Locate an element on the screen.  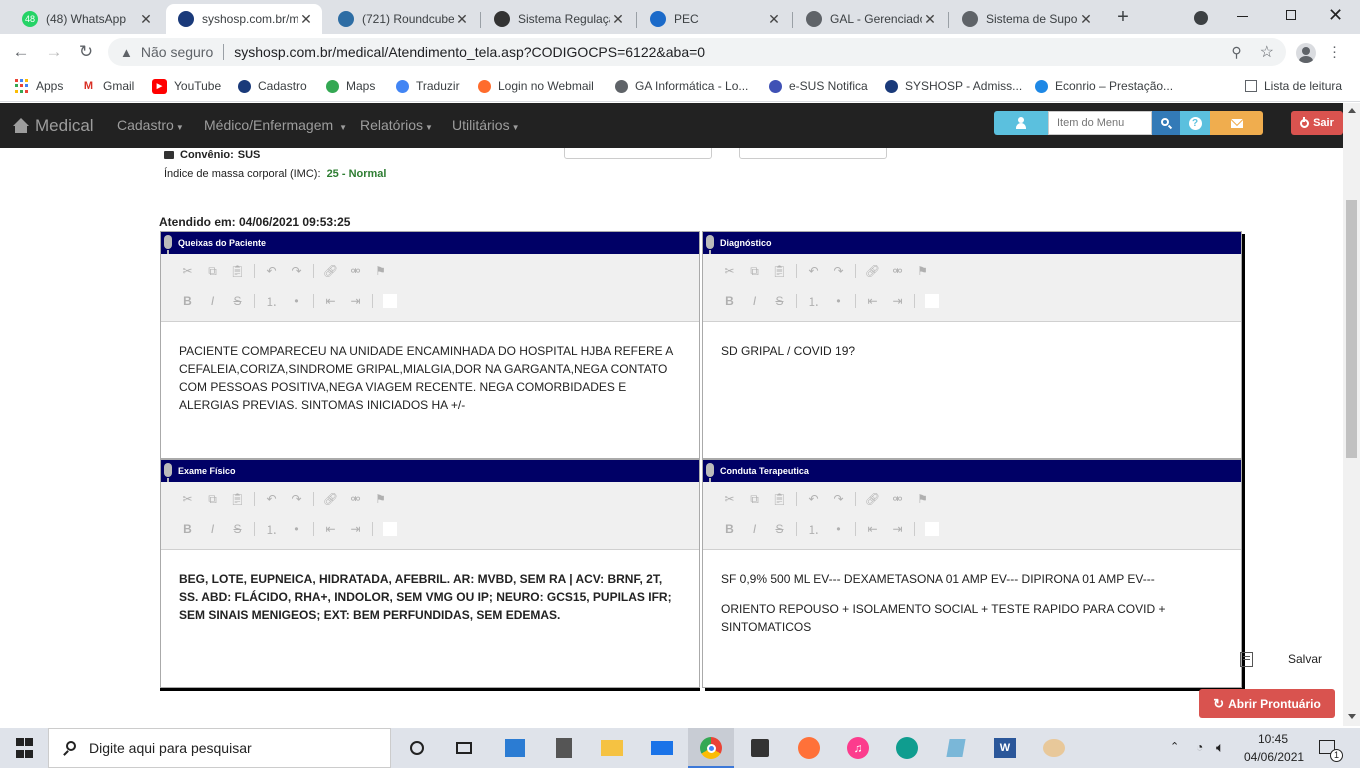
italic-icon: I is located at coordinates (212, 529).